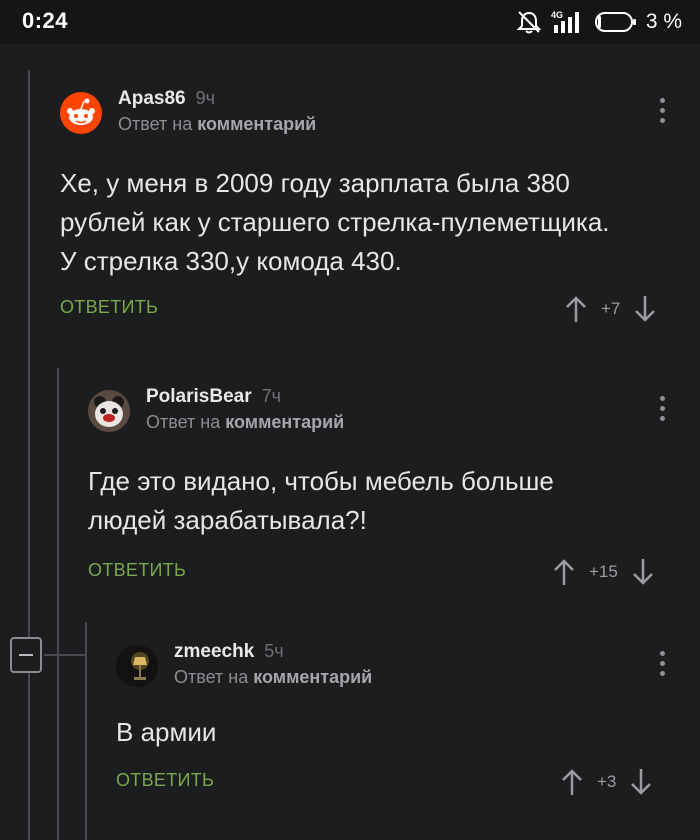 The height and width of the screenshot is (840, 700). What do you see at coordinates (152, 98) in the screenshot?
I see `username-text: Apas86` at bounding box center [152, 98].